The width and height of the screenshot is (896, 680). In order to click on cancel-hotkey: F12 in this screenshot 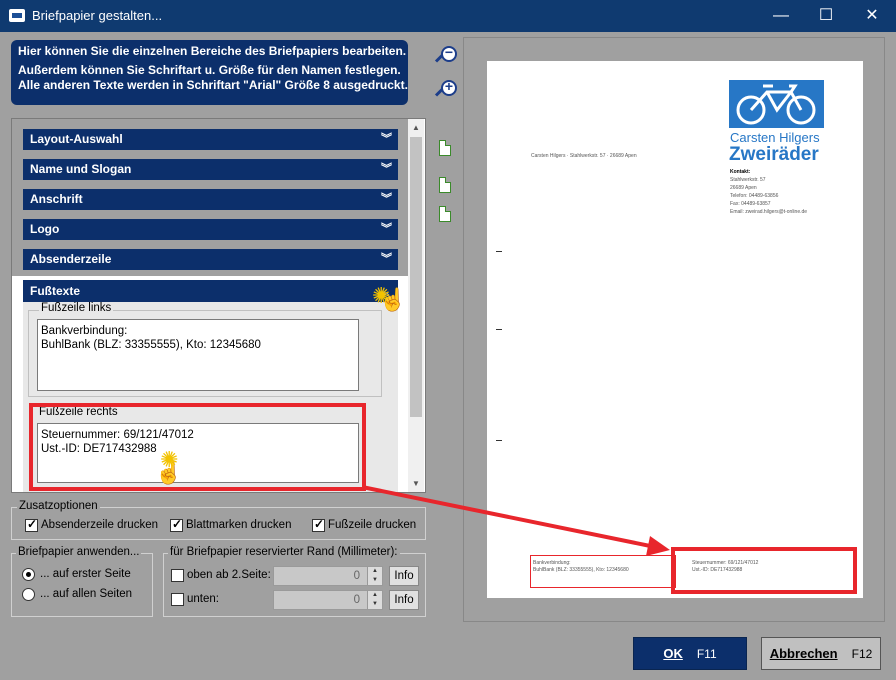, I will do `click(862, 654)`.